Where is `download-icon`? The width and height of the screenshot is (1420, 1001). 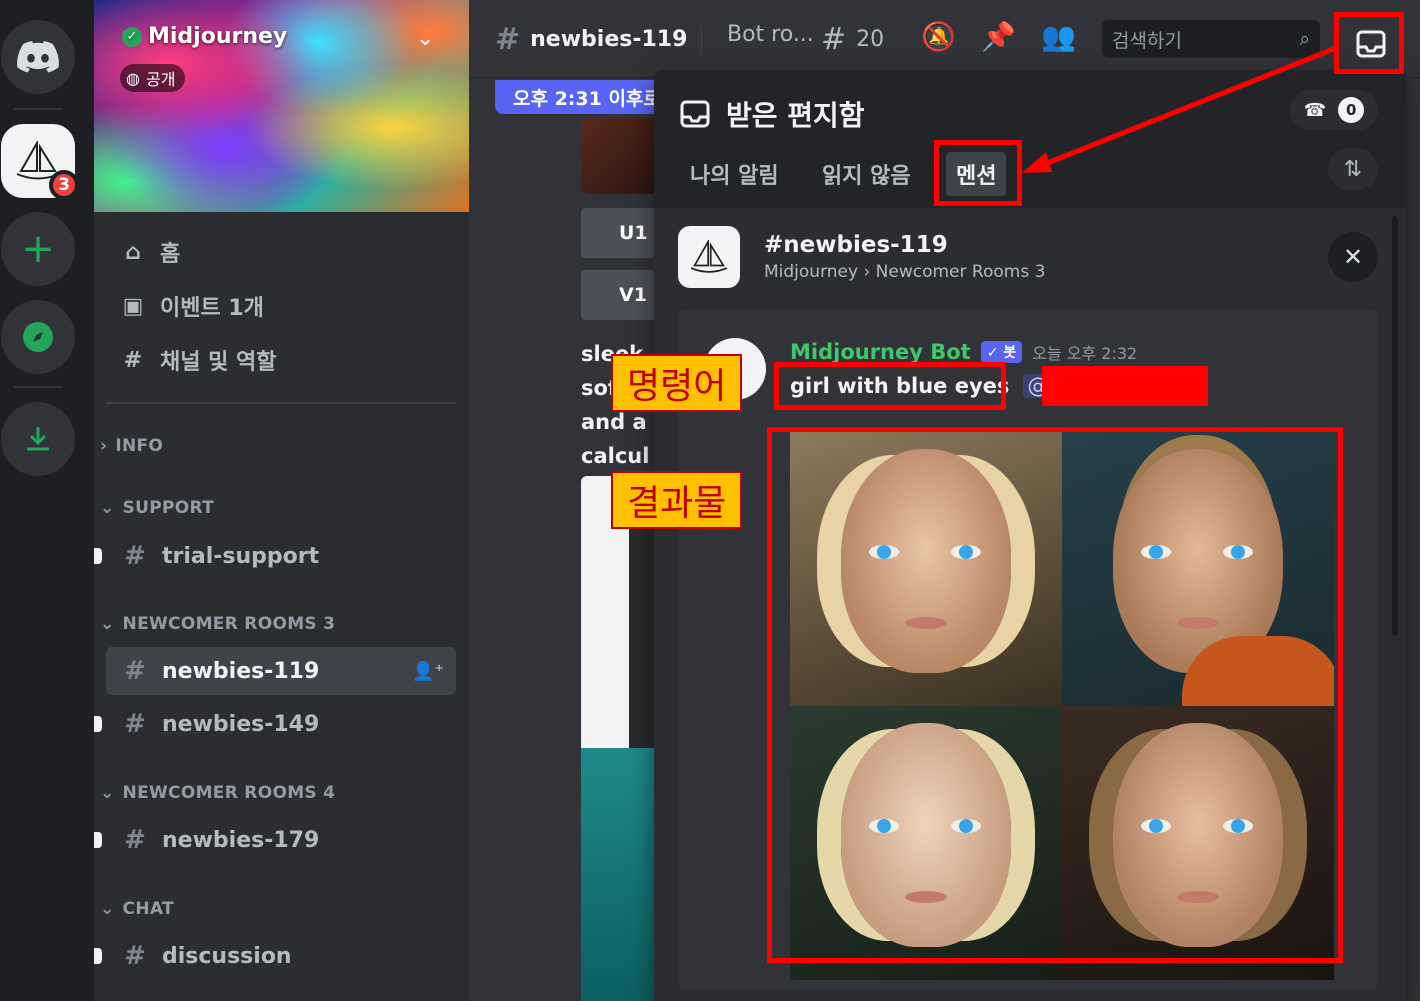 download-icon is located at coordinates (38, 439).